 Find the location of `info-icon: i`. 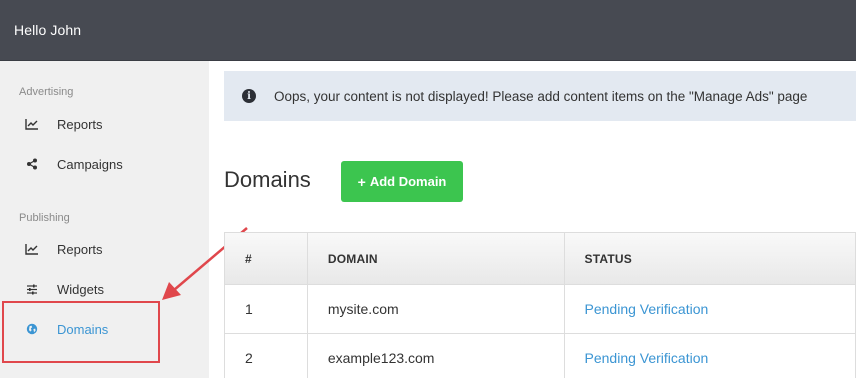

info-icon: i is located at coordinates (249, 96).